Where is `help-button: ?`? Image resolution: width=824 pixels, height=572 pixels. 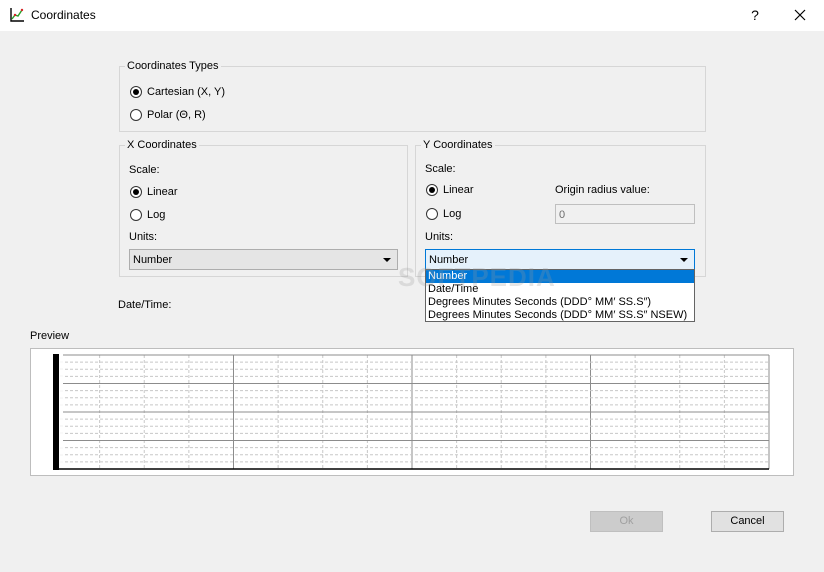 help-button: ? is located at coordinates (755, 15).